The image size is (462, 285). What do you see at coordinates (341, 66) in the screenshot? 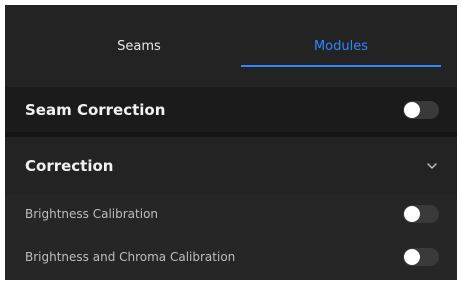
I see `active-tab-indicator` at bounding box center [341, 66].